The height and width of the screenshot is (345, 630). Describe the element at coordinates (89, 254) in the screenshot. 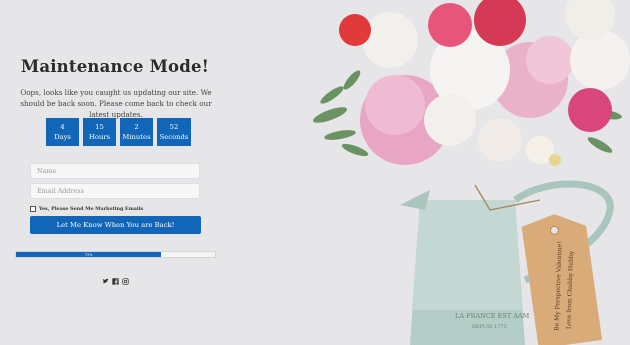

I see `progress-fill: 73%` at that location.